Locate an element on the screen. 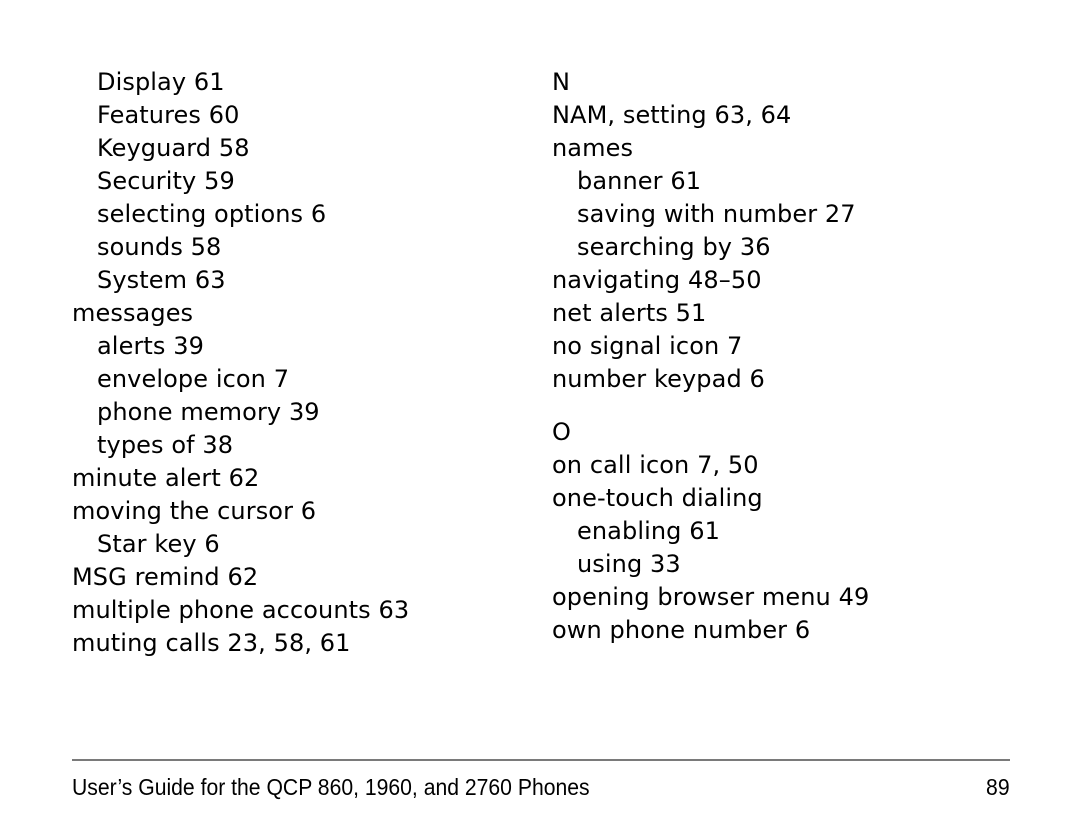 The height and width of the screenshot is (834, 1080). index-entry: System 63 is located at coordinates (161, 280).